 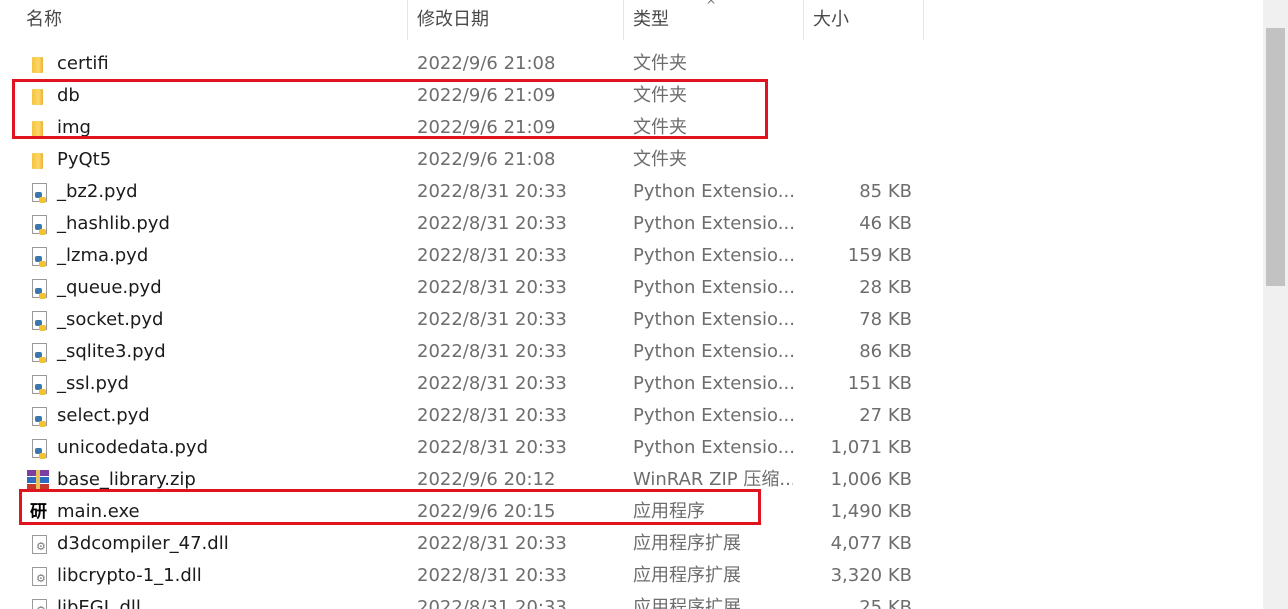 I want to click on file-name: base_library.zip, so click(x=126, y=479).